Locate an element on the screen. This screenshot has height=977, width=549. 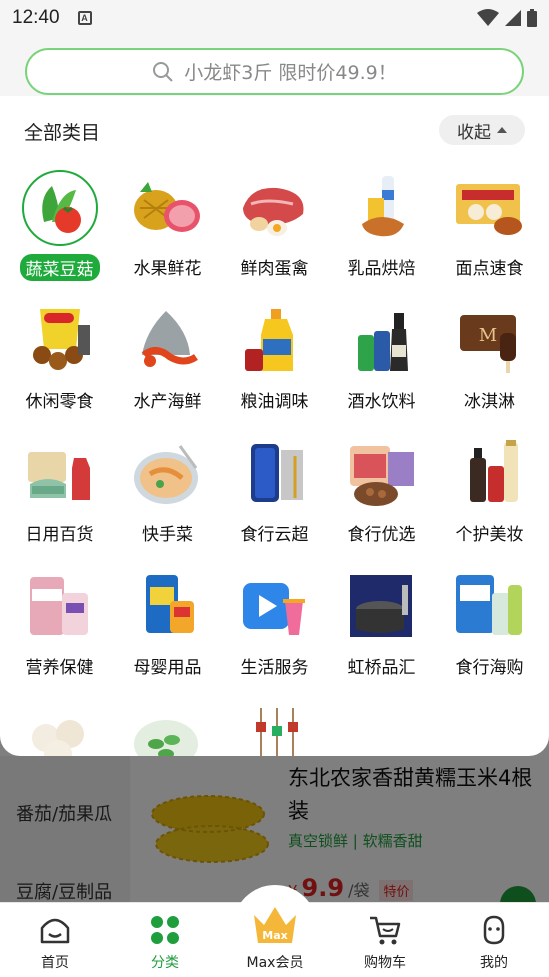
category-label: 粮油调味 is located at coordinates (274, 402).